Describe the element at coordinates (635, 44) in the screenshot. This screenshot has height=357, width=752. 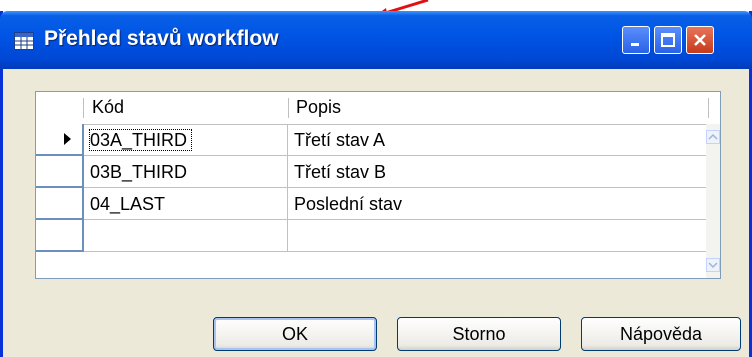
I see `minimize-icon` at that location.